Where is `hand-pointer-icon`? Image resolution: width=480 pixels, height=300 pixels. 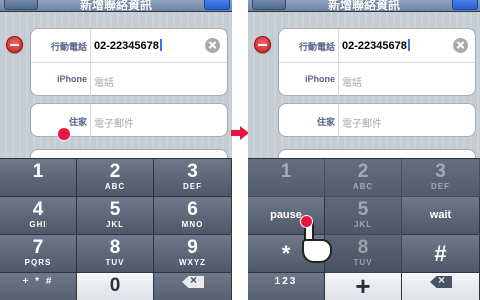 hand-pointer-icon is located at coordinates (316, 241).